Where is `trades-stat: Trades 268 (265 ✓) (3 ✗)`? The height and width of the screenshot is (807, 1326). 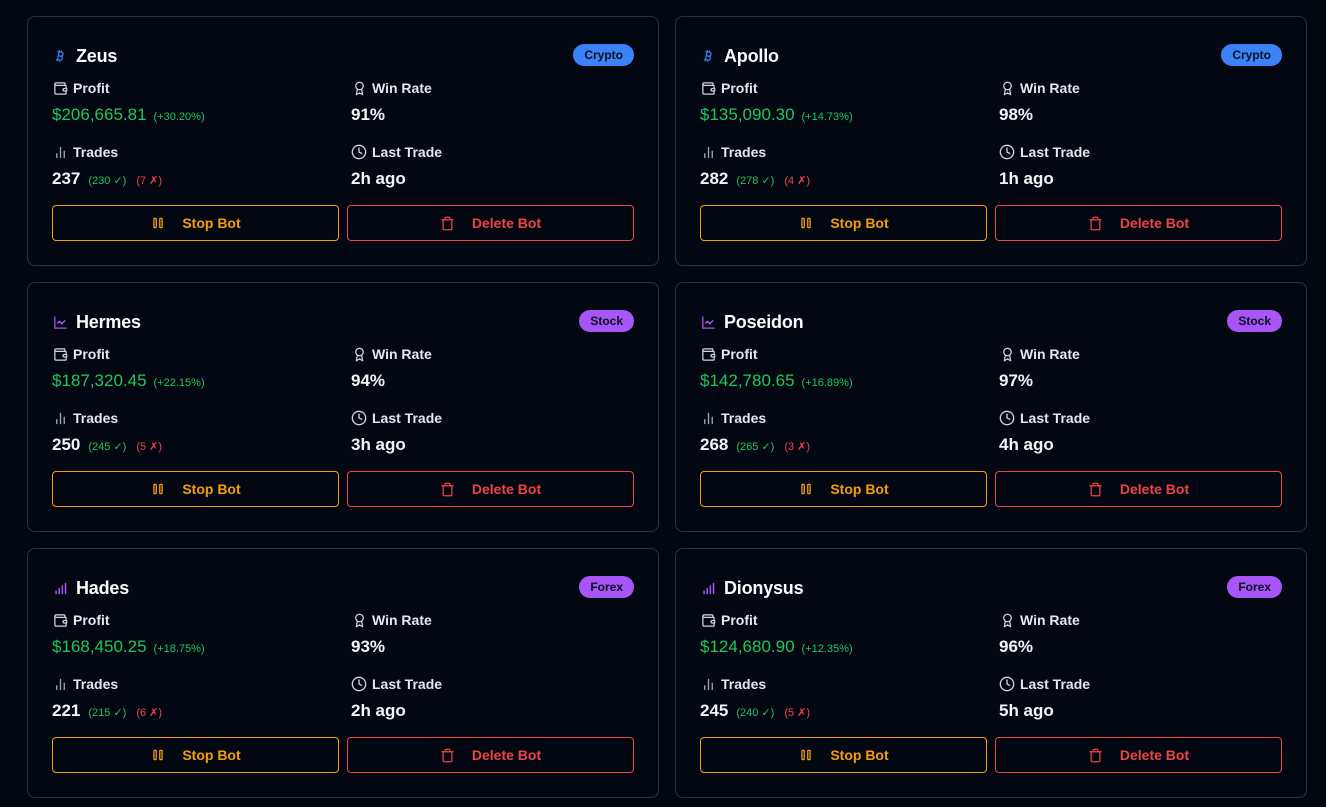
trades-stat: Trades 268 (265 ✓) (3 ✗) is located at coordinates (840, 432).